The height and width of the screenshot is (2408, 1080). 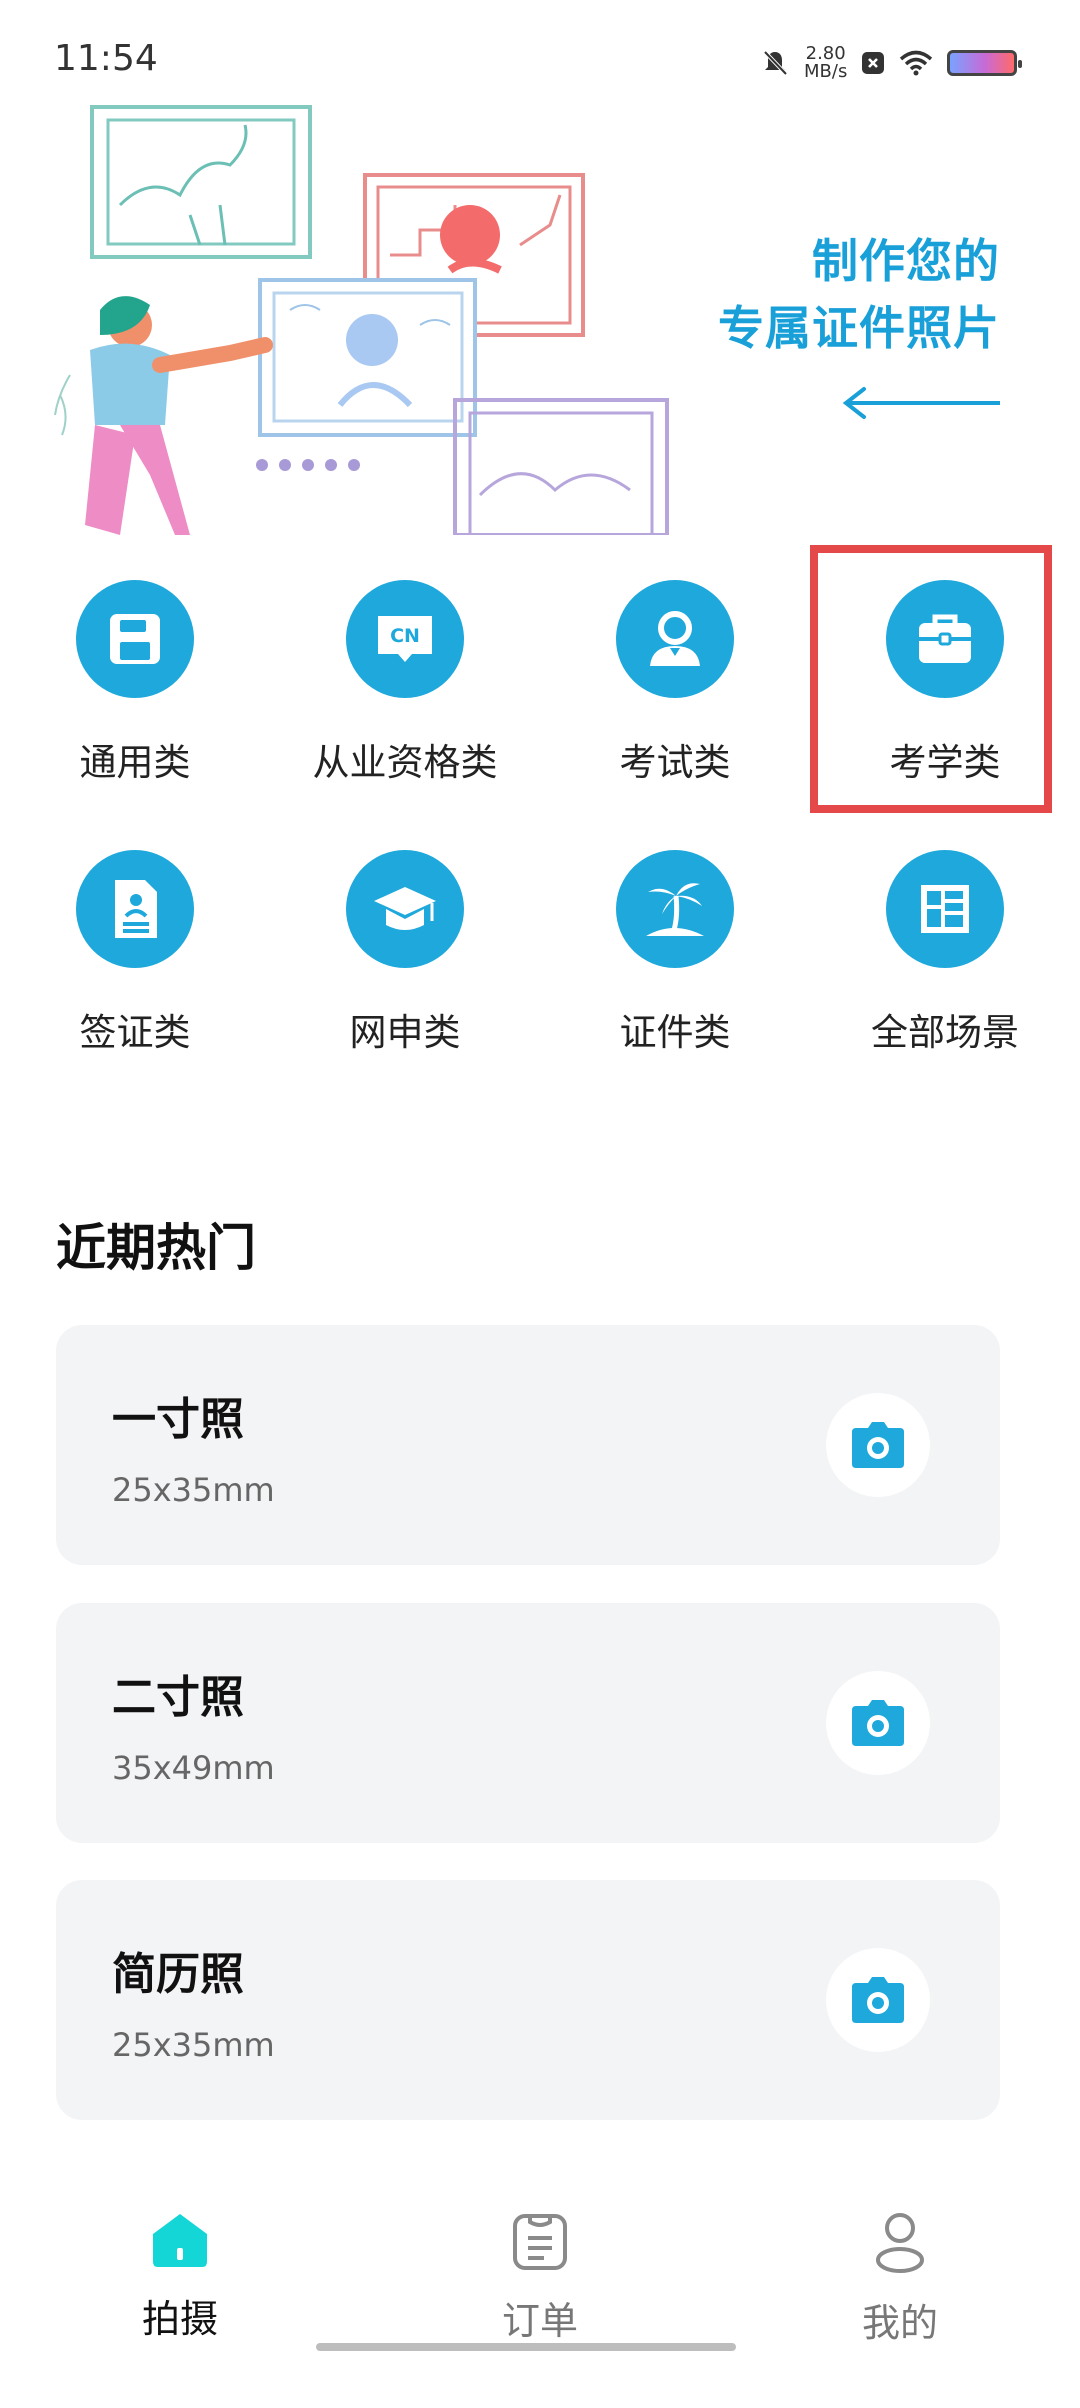 I want to click on category-label: 签证类, so click(x=135, y=1032).